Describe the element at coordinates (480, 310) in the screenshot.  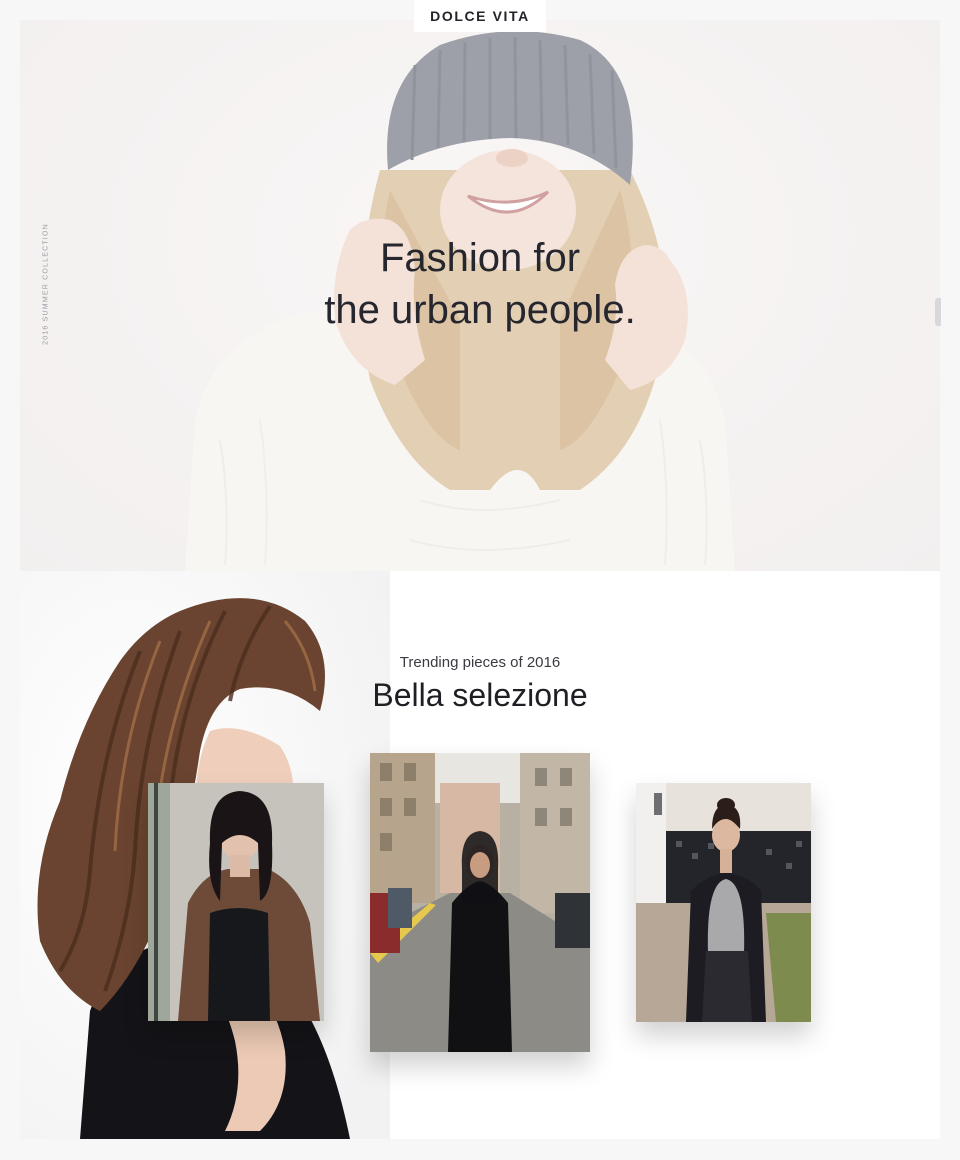
I see `hero-headline-line-2: the urban people.` at that location.